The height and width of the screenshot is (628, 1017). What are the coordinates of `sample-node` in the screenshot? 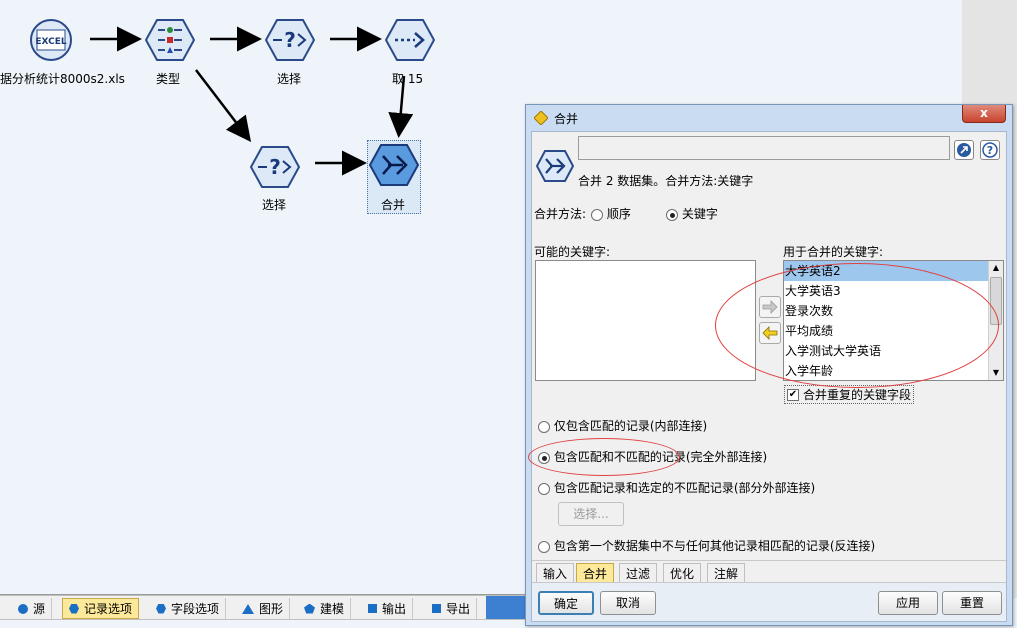 It's located at (410, 39).